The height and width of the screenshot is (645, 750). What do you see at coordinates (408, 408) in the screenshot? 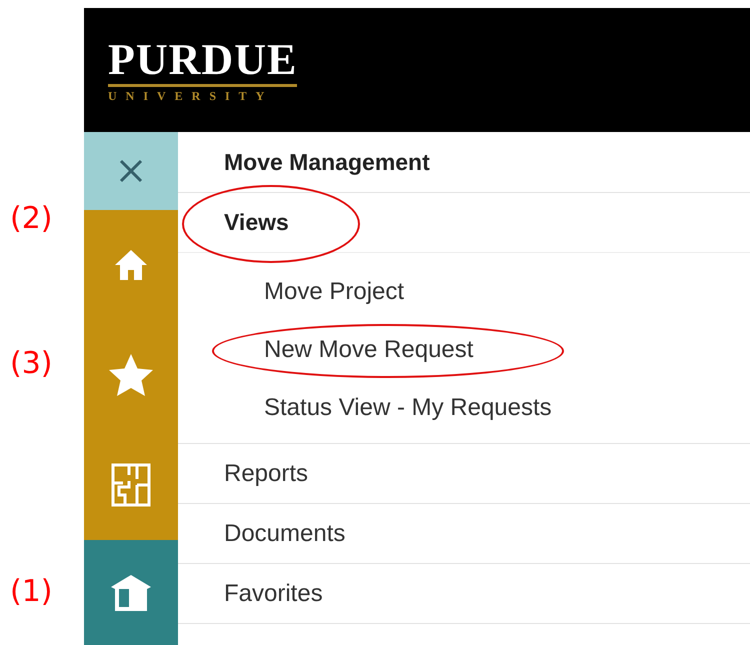
I see `menu-subitem: Status View - My Requests` at bounding box center [408, 408].